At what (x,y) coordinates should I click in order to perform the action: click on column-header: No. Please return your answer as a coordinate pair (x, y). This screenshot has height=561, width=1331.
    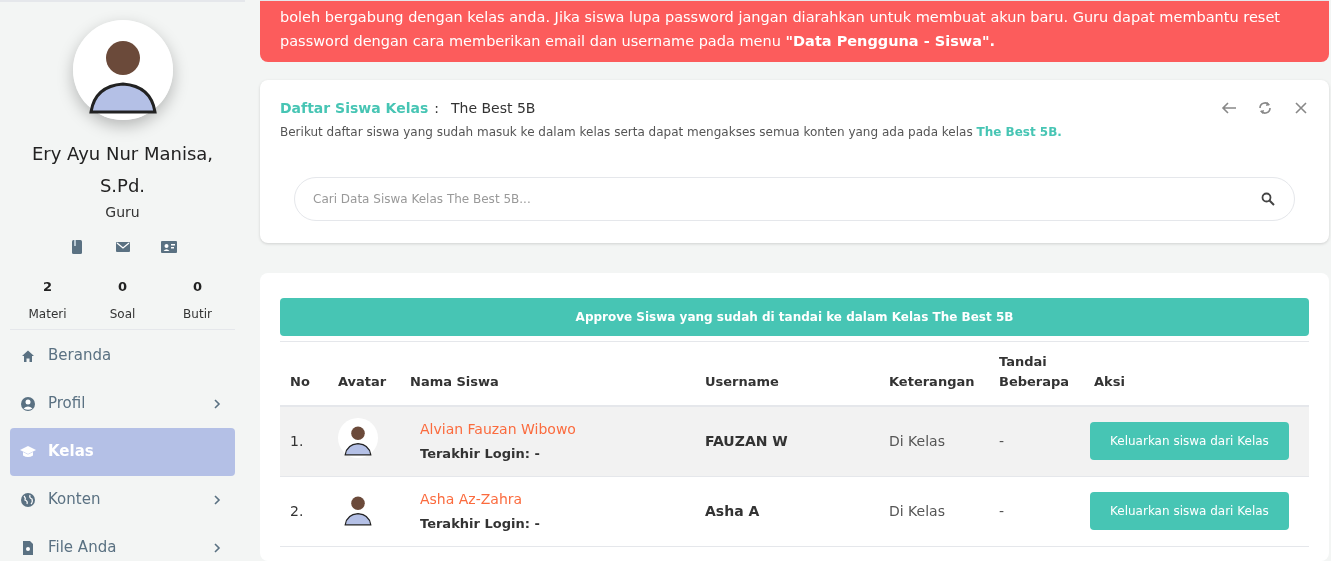
    Looking at the image, I should click on (304, 373).